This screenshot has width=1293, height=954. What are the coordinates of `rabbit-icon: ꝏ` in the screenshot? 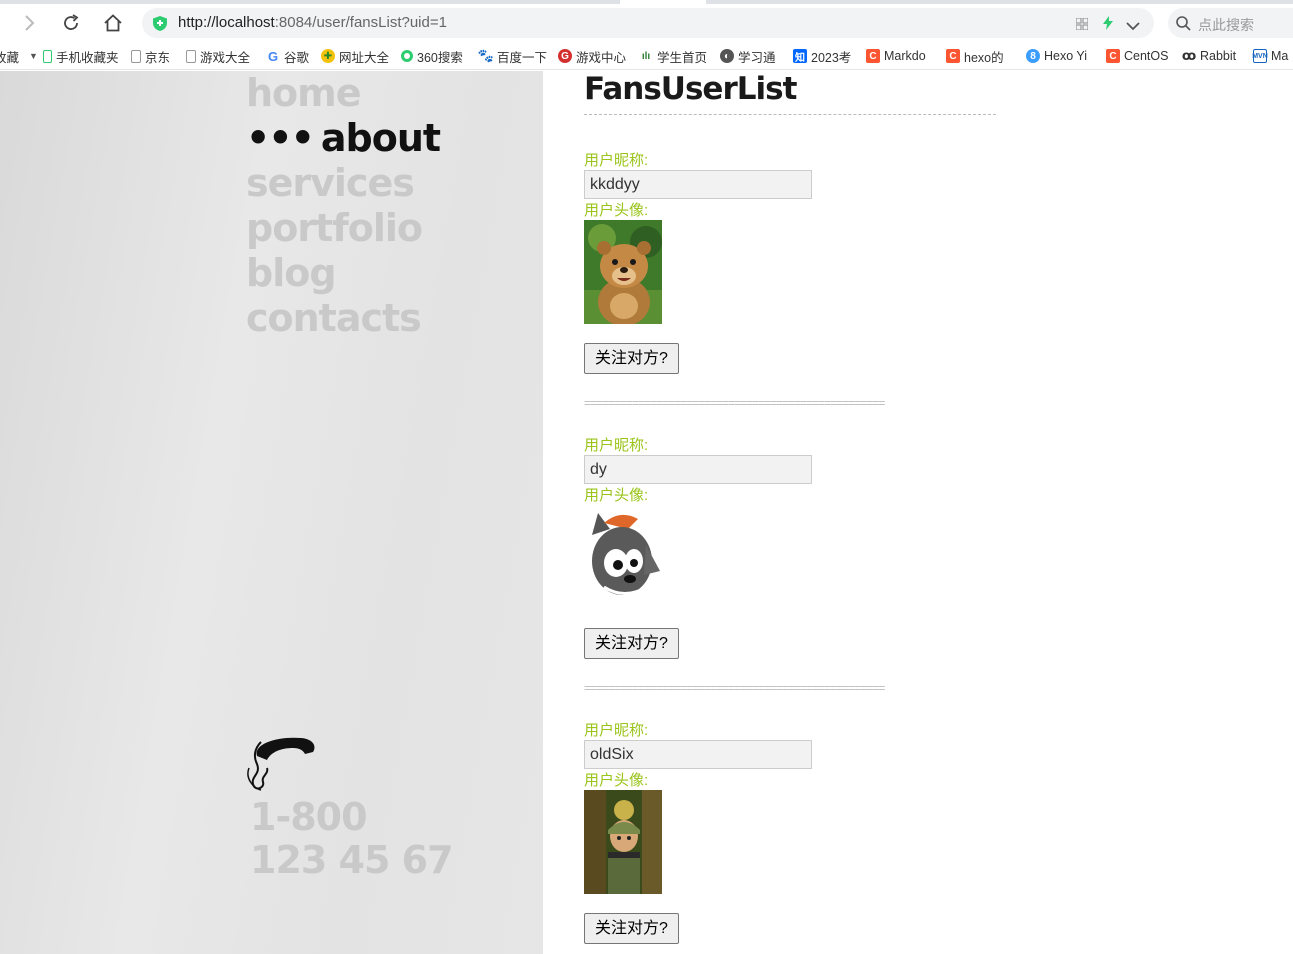 It's located at (1189, 55).